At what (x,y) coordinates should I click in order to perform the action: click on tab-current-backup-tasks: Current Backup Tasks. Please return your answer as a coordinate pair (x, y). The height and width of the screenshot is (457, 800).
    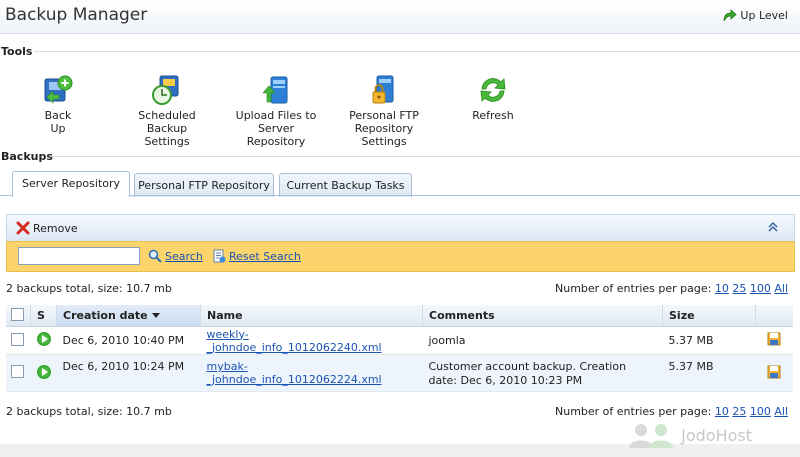
    Looking at the image, I should click on (345, 185).